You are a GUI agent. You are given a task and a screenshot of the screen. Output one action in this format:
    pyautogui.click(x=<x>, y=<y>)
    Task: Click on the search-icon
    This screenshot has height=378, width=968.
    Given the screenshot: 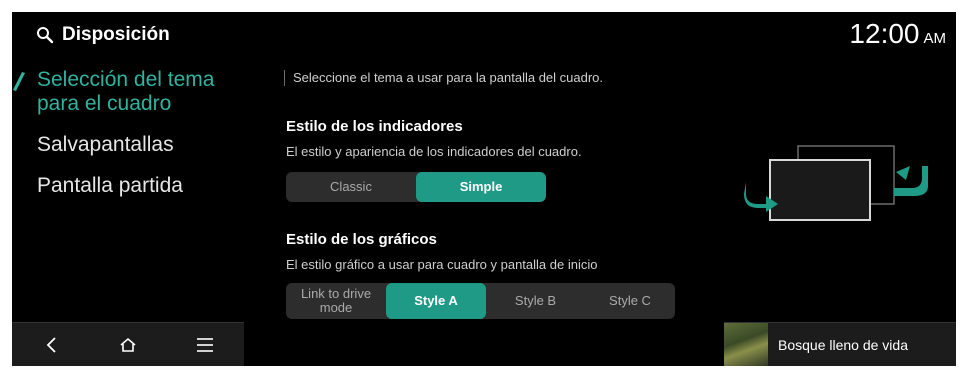 What is the action you would take?
    pyautogui.click(x=45, y=35)
    